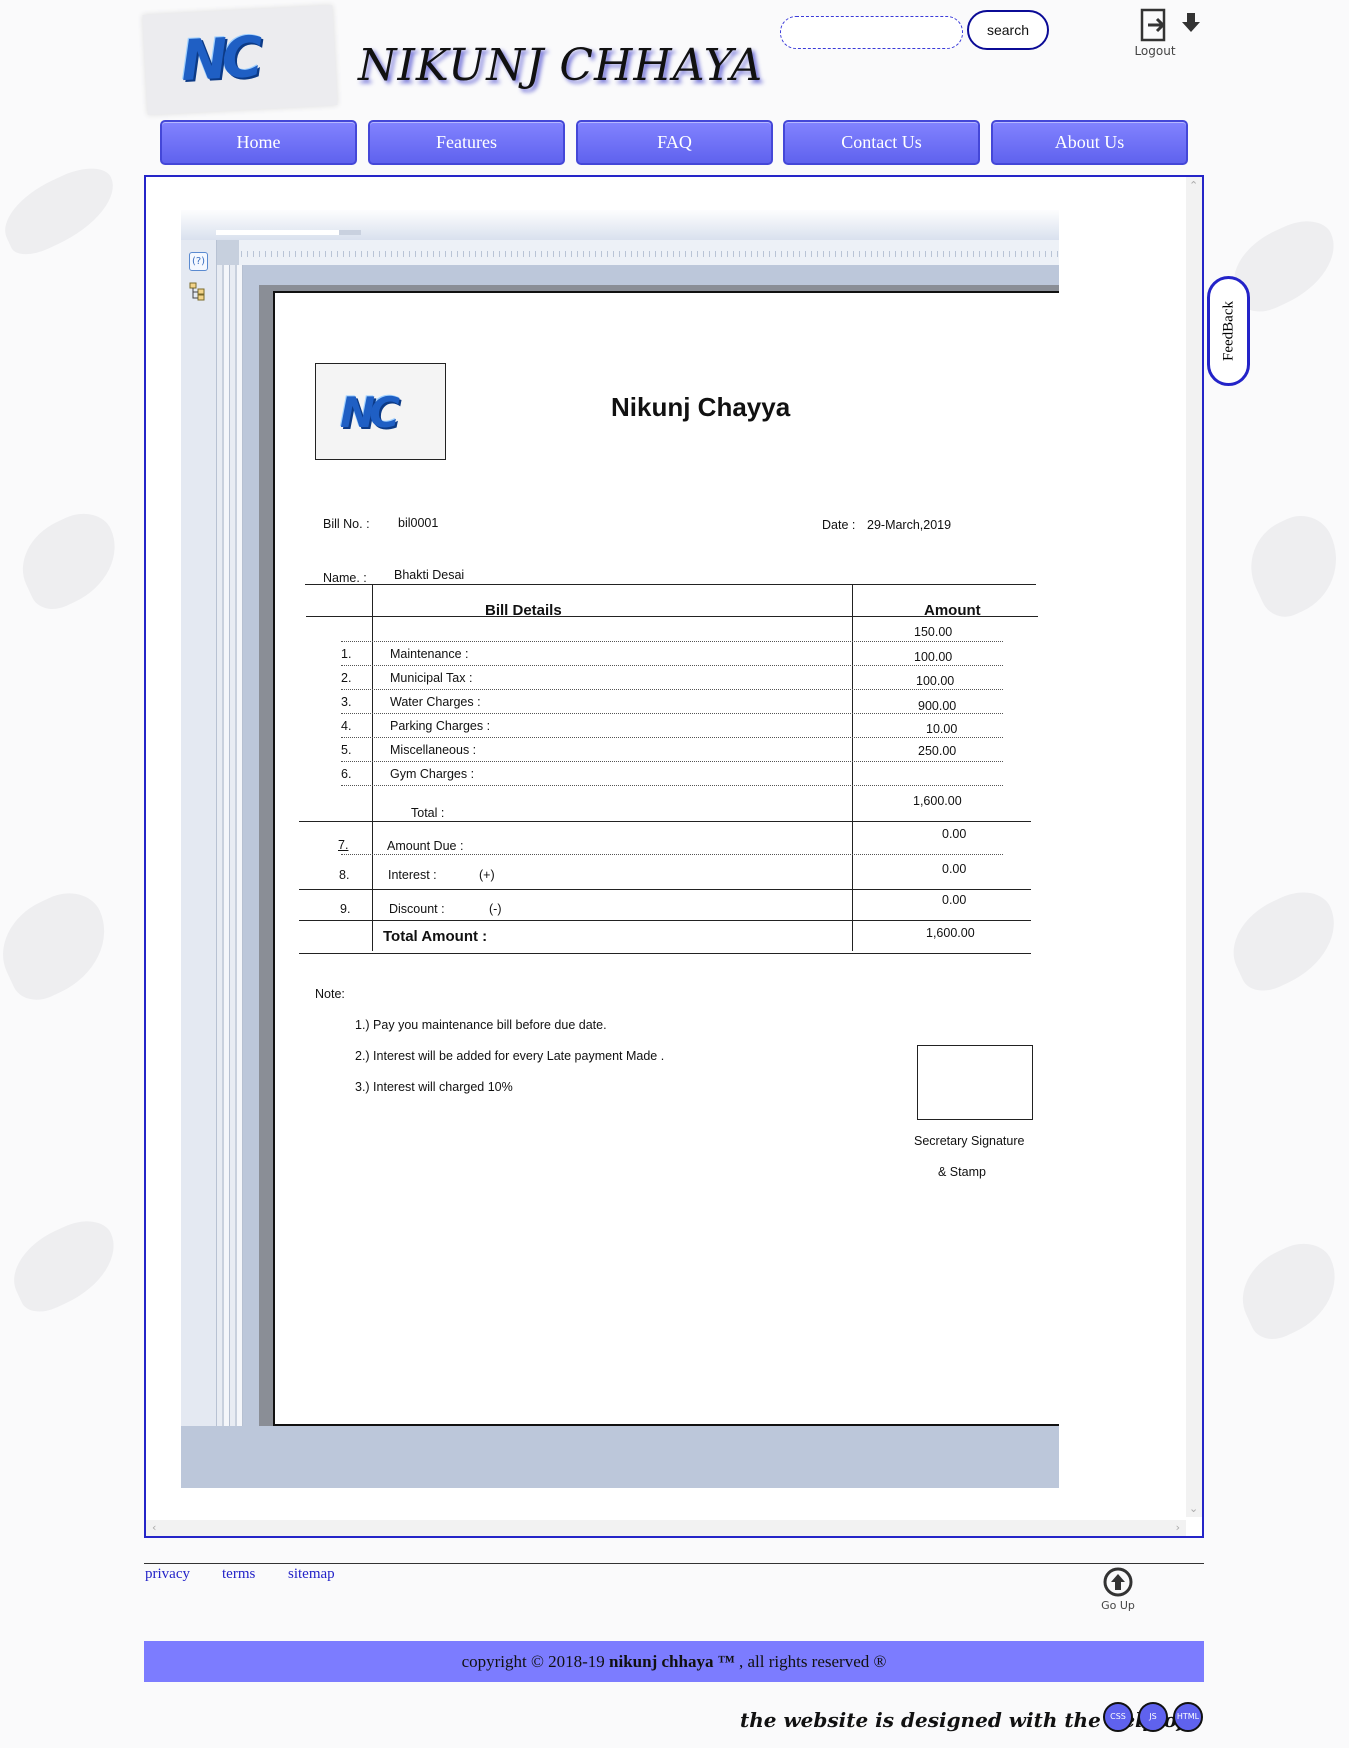 The width and height of the screenshot is (1349, 1748). Describe the element at coordinates (238, 1574) in the screenshot. I see `terms-link: terms` at that location.